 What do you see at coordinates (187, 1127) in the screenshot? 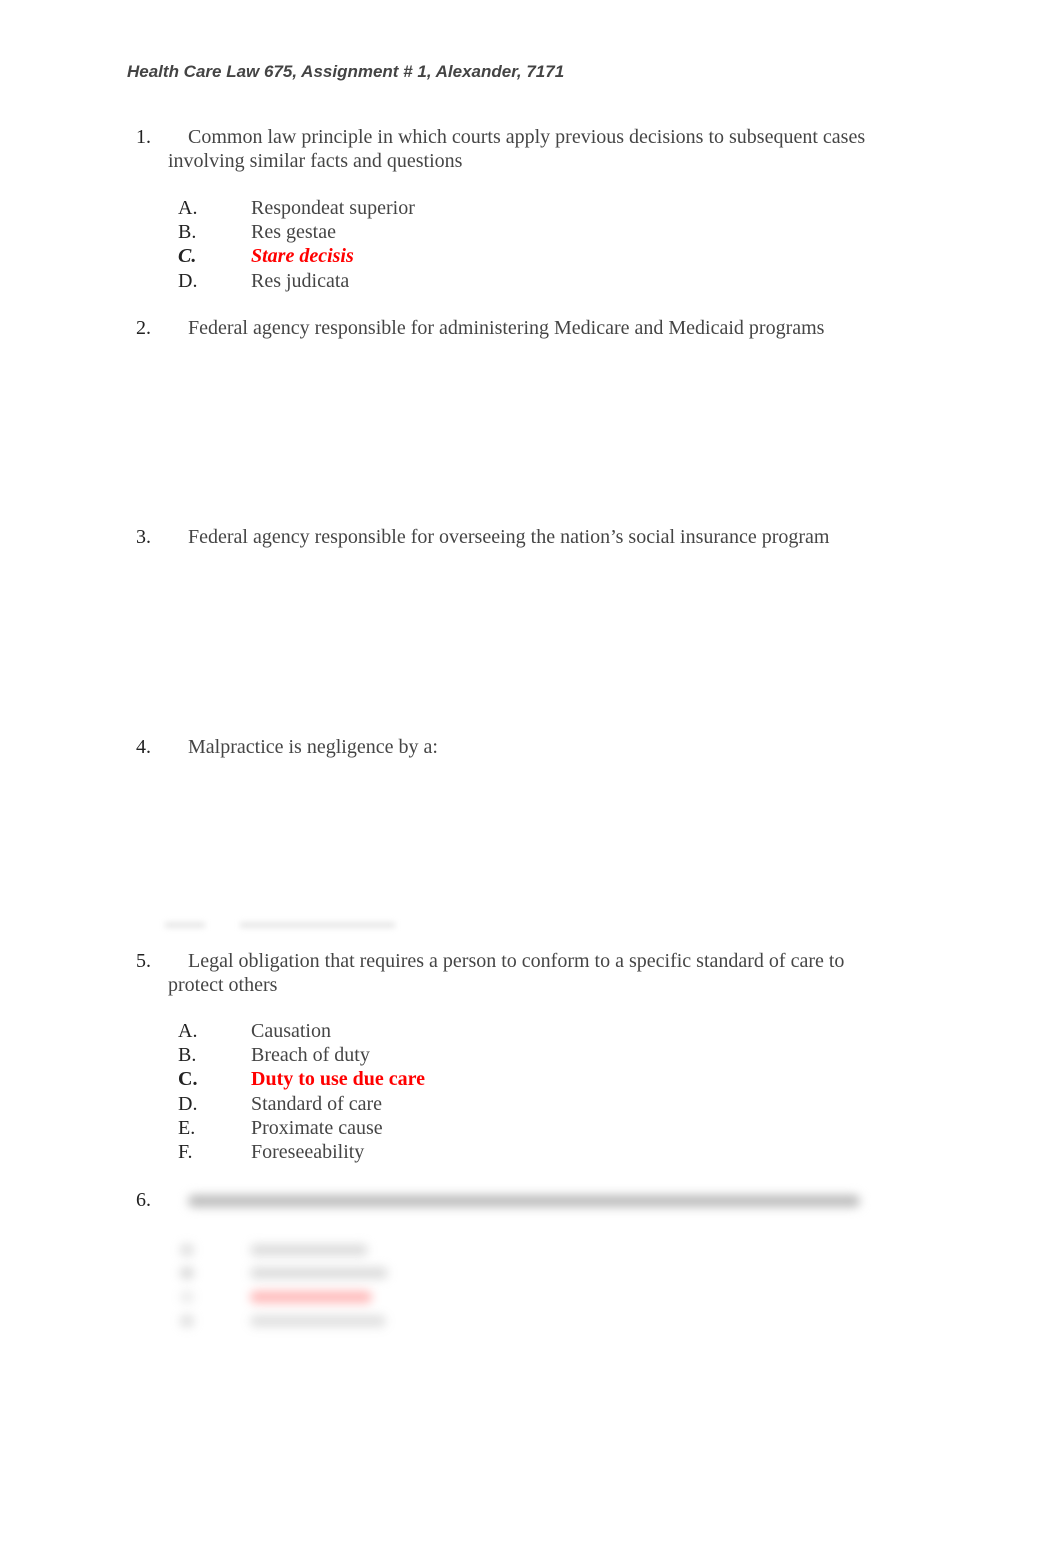
I see `option-letter: E.` at bounding box center [187, 1127].